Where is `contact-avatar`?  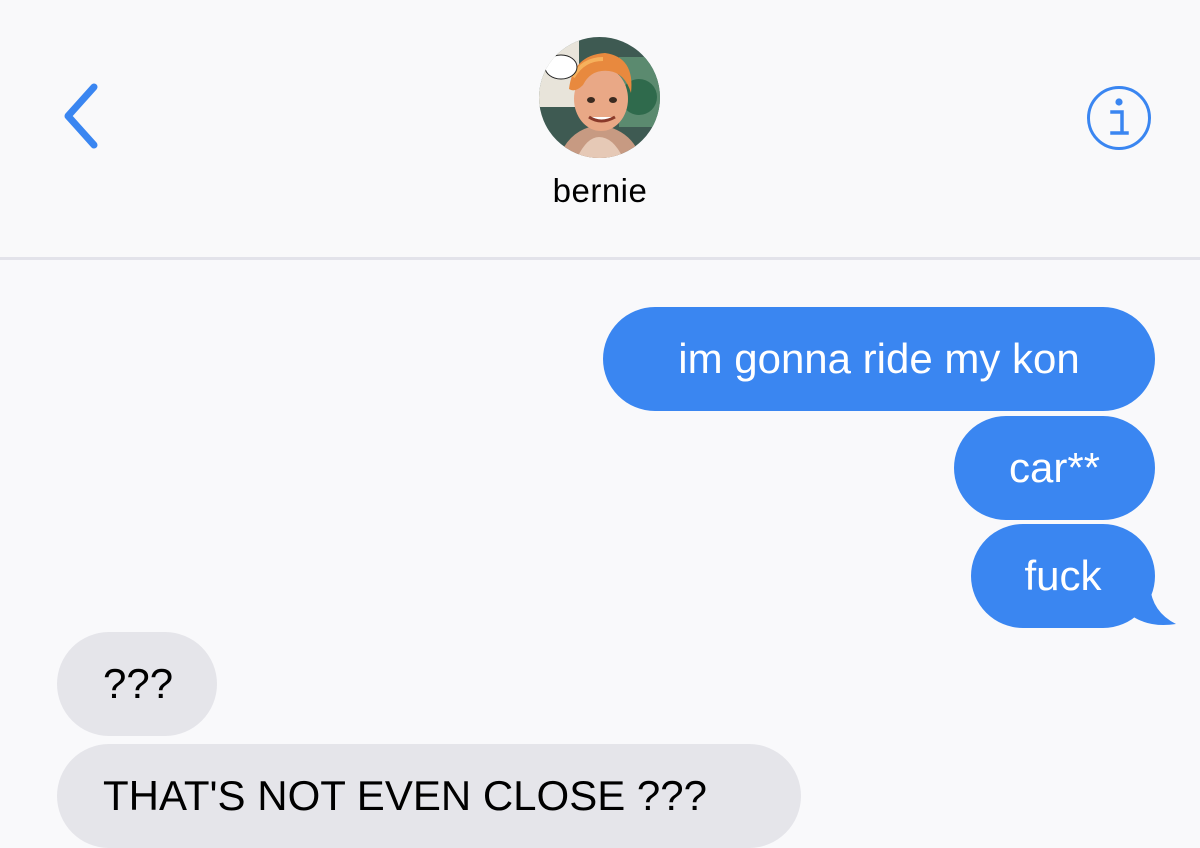 contact-avatar is located at coordinates (599, 97).